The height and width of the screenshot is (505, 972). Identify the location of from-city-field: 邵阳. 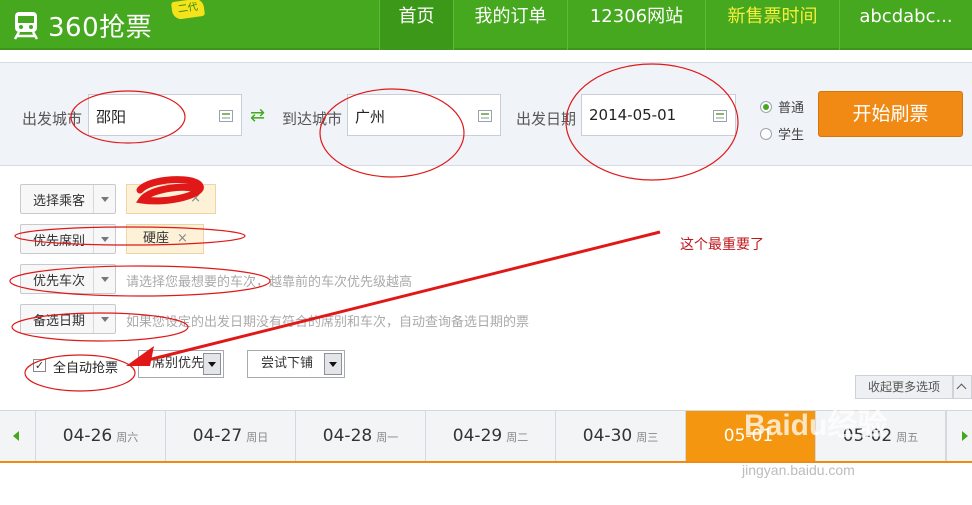
(165, 115).